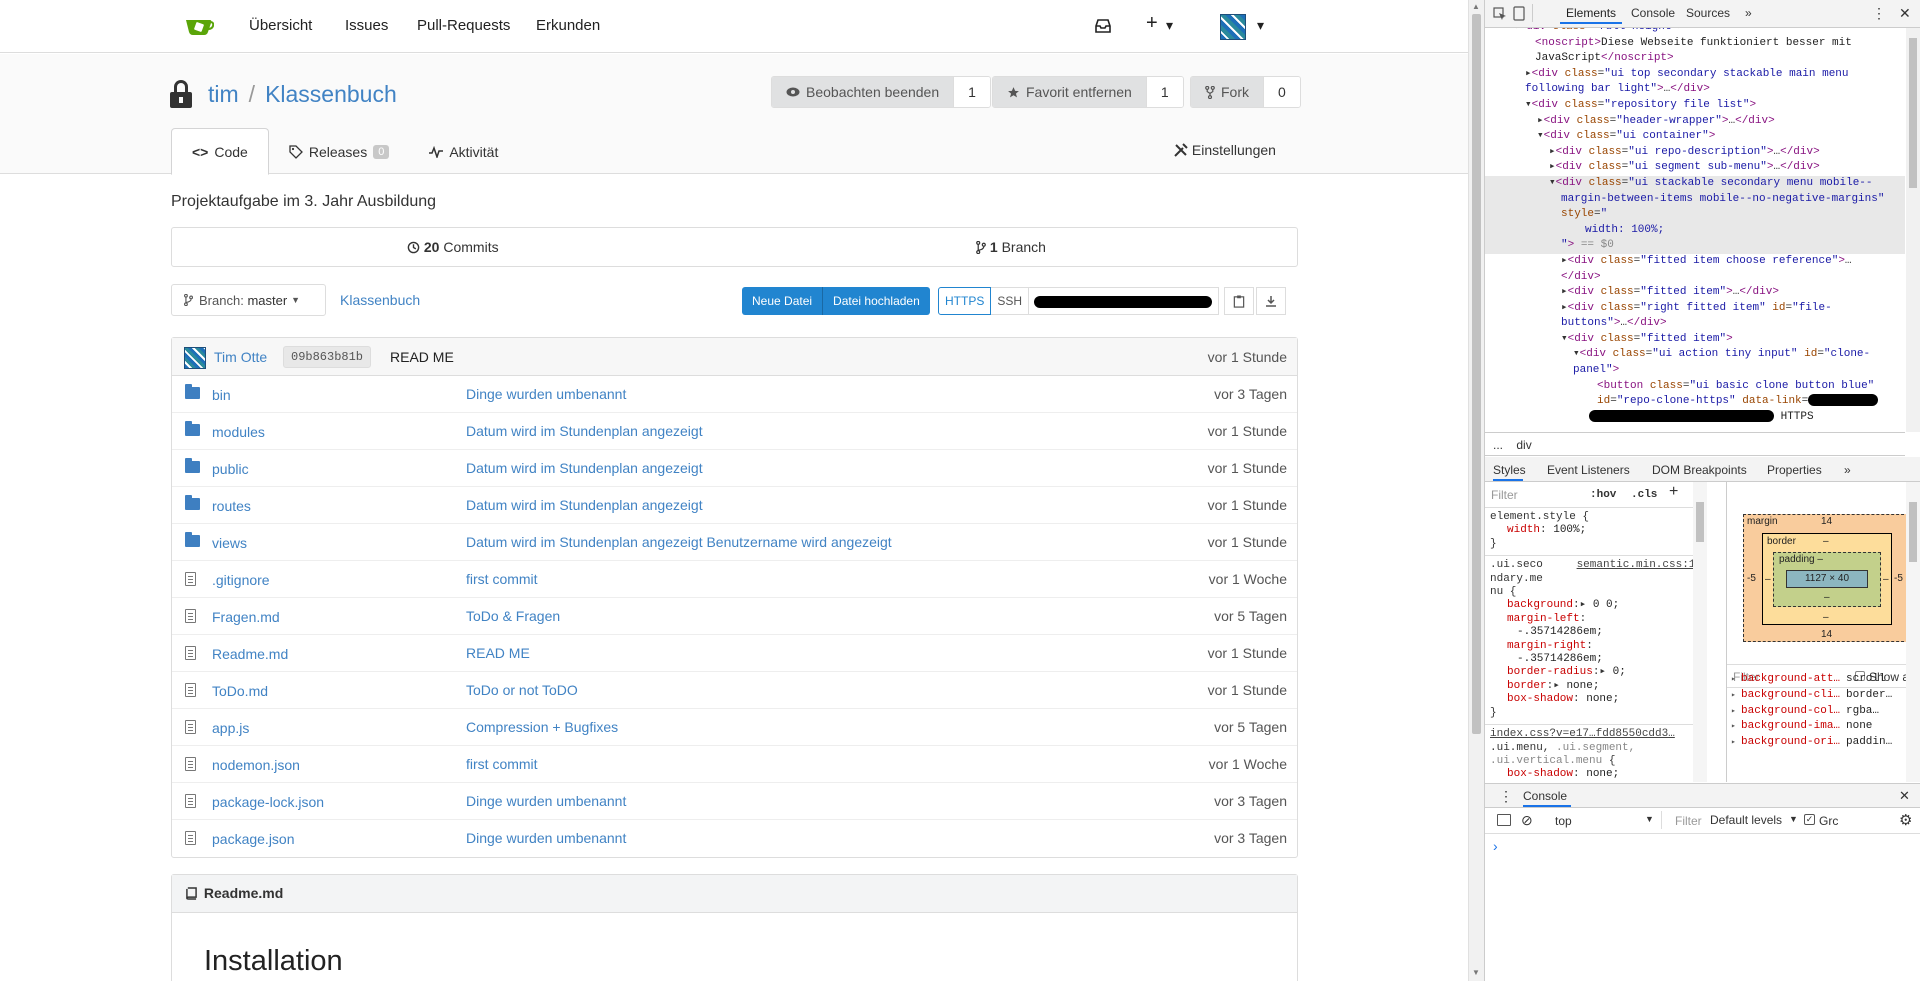 The width and height of the screenshot is (1920, 981). What do you see at coordinates (782, 301) in the screenshot?
I see `new-file-button: Neue Datei` at bounding box center [782, 301].